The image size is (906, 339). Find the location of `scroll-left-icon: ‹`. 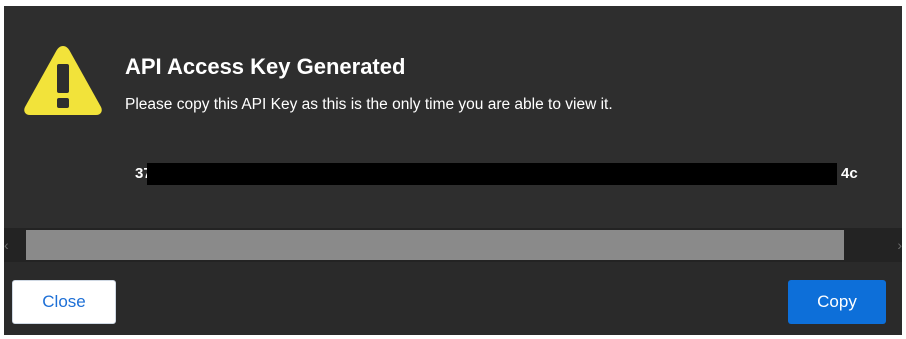

scroll-left-icon: ‹ is located at coordinates (10, 245).